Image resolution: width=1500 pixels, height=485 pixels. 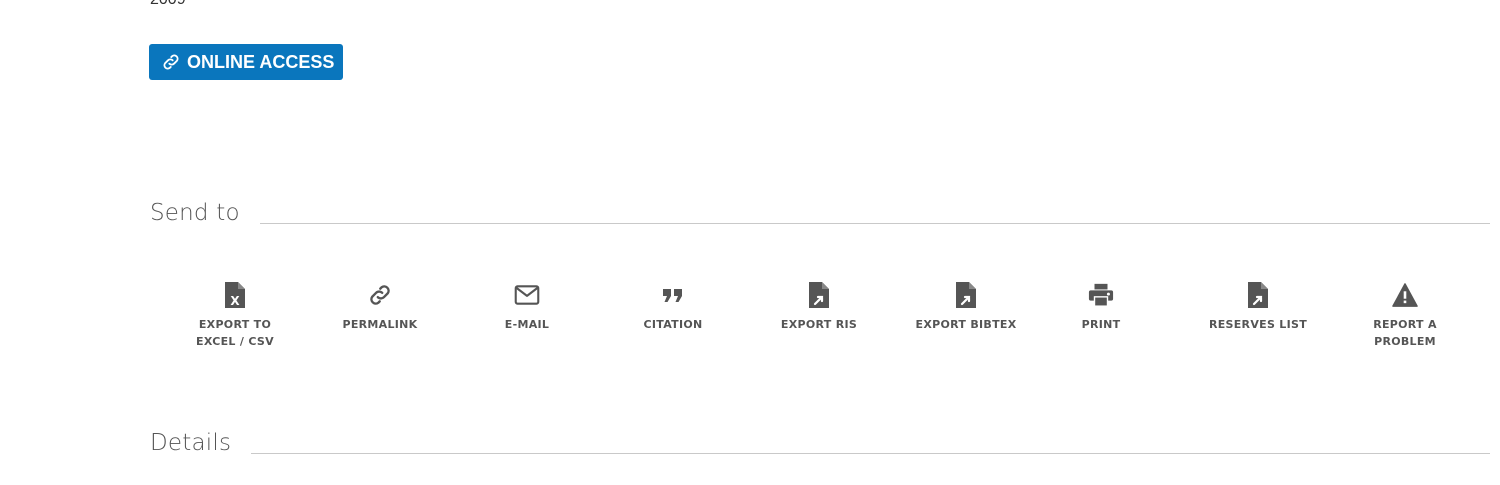 What do you see at coordinates (966, 324) in the screenshot?
I see `action-label: EXPORT BIBTEX` at bounding box center [966, 324].